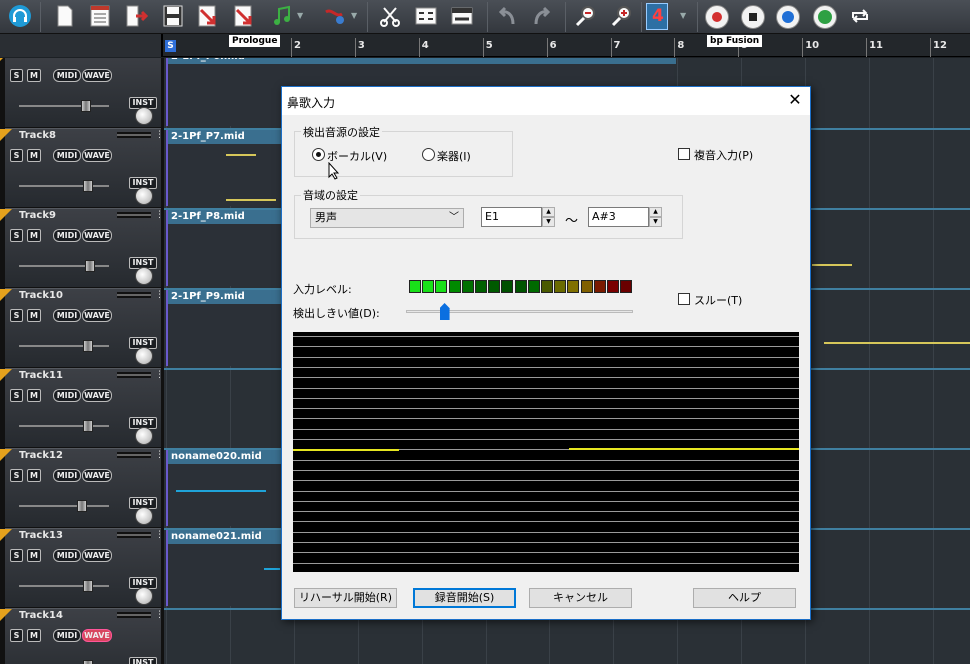 The width and height of the screenshot is (970, 664). What do you see at coordinates (82, 636) in the screenshot?
I see `track-header: Track14 ⋮ S M MIDI WAVE INST` at bounding box center [82, 636].